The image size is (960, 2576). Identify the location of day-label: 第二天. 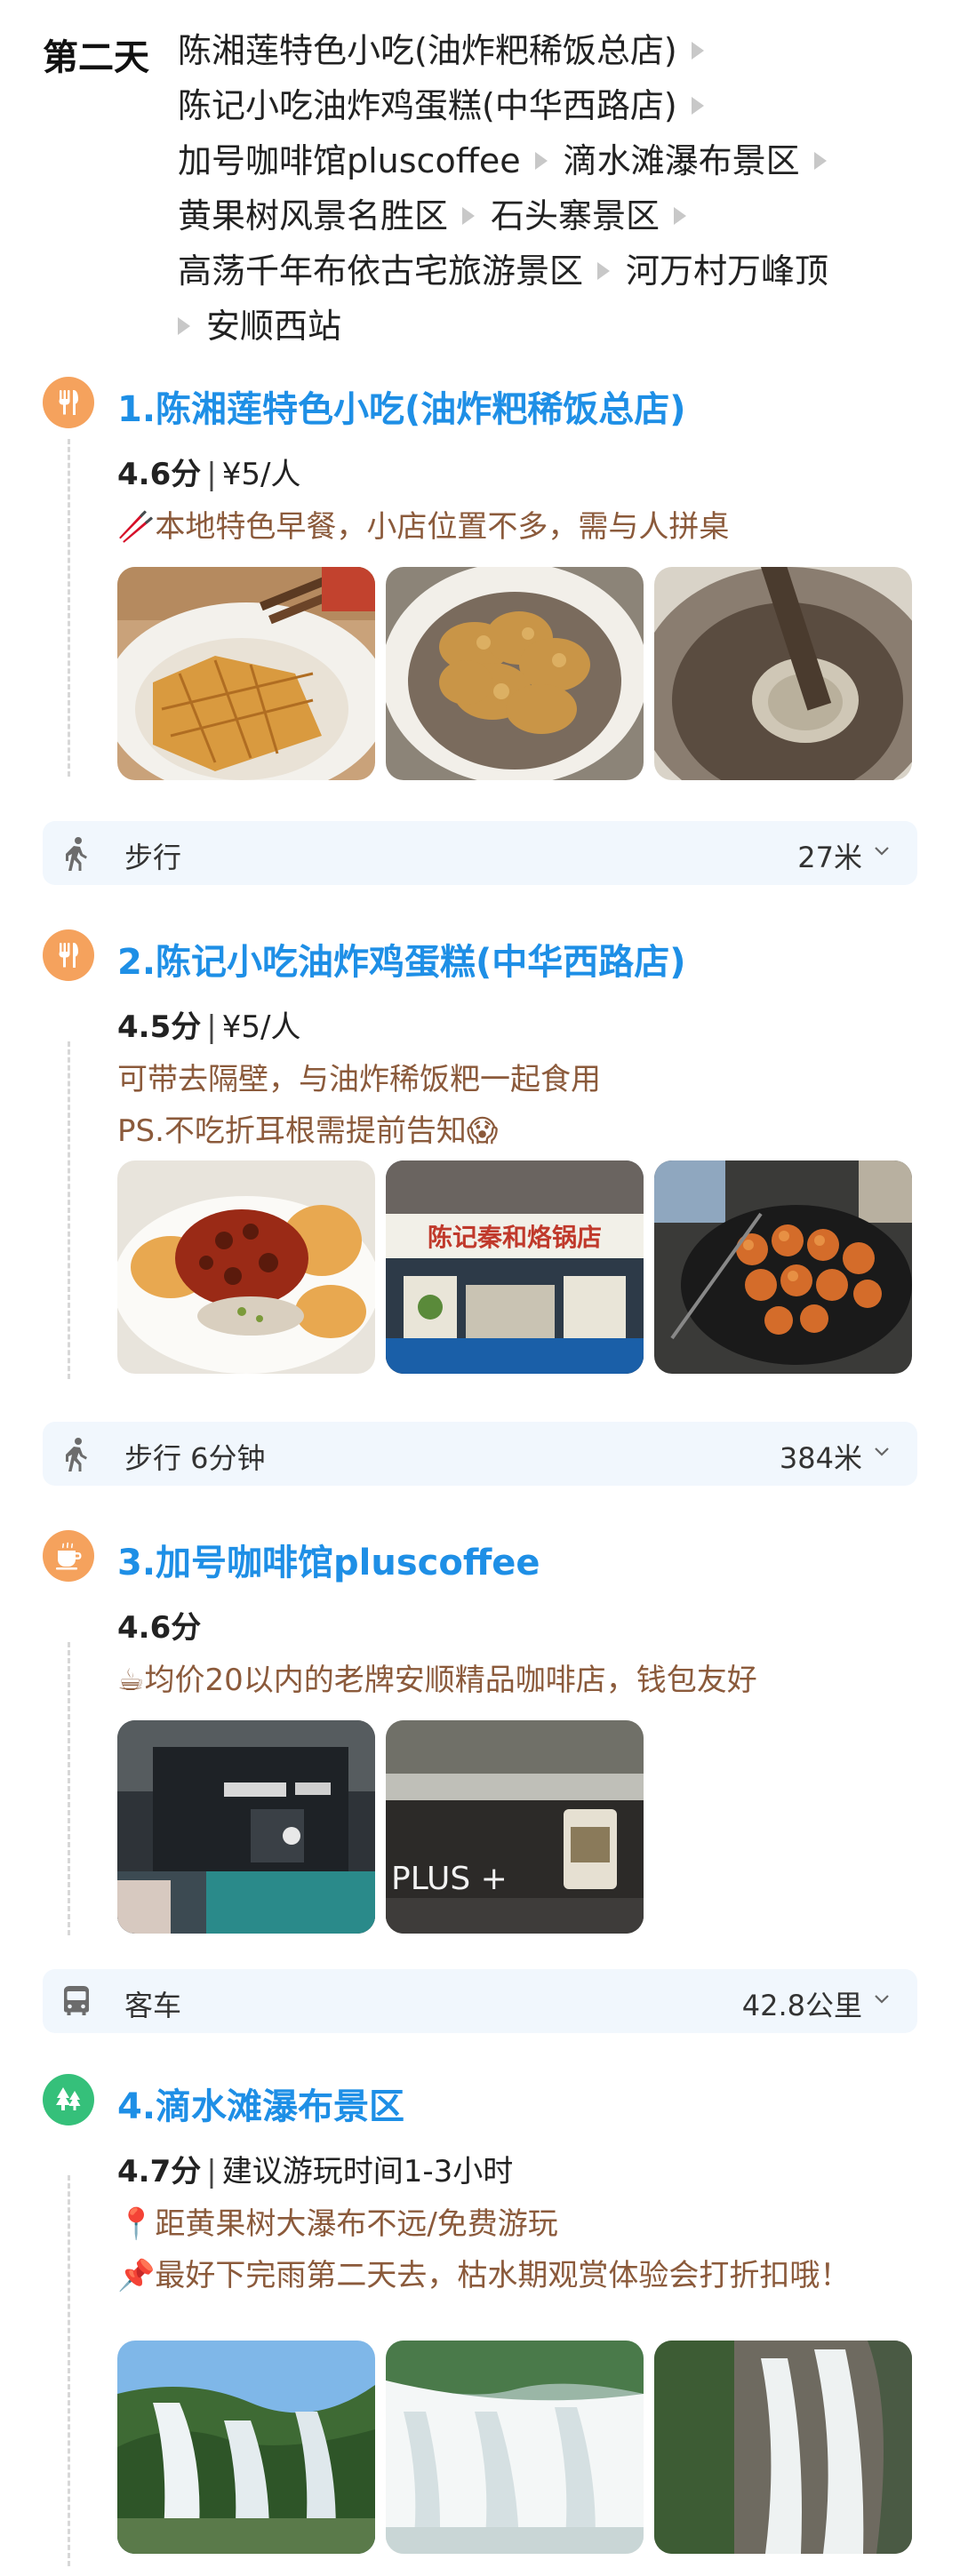
(96, 57).